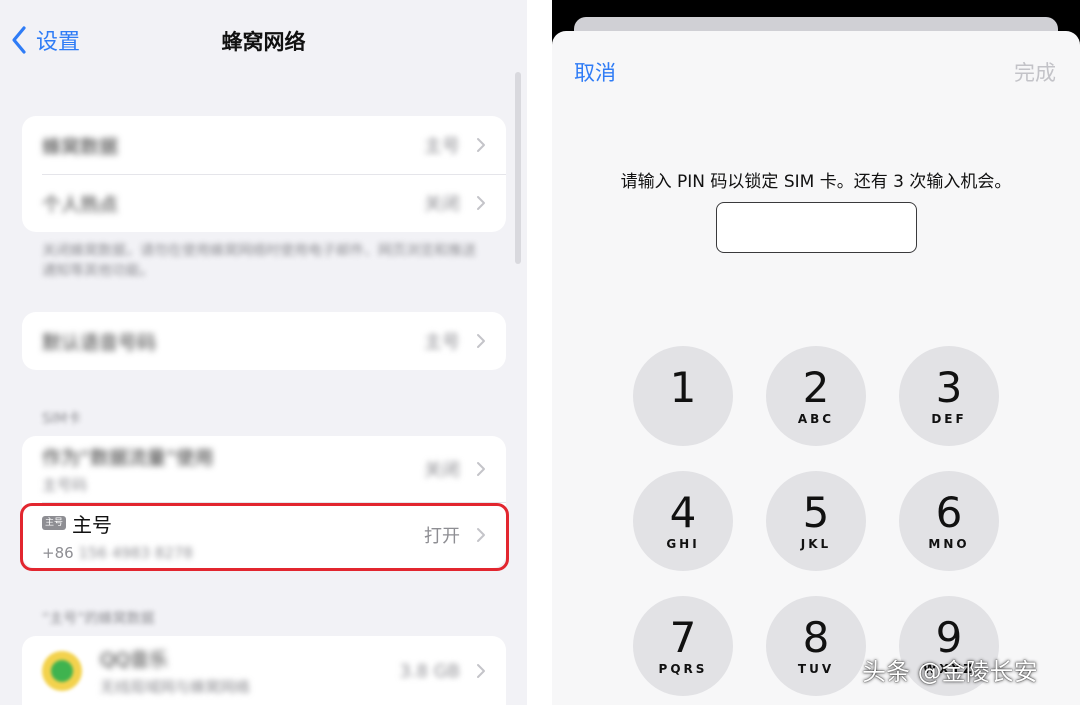 This screenshot has height=705, width=1080. Describe the element at coordinates (683, 637) in the screenshot. I see `key-digit: 7` at that location.